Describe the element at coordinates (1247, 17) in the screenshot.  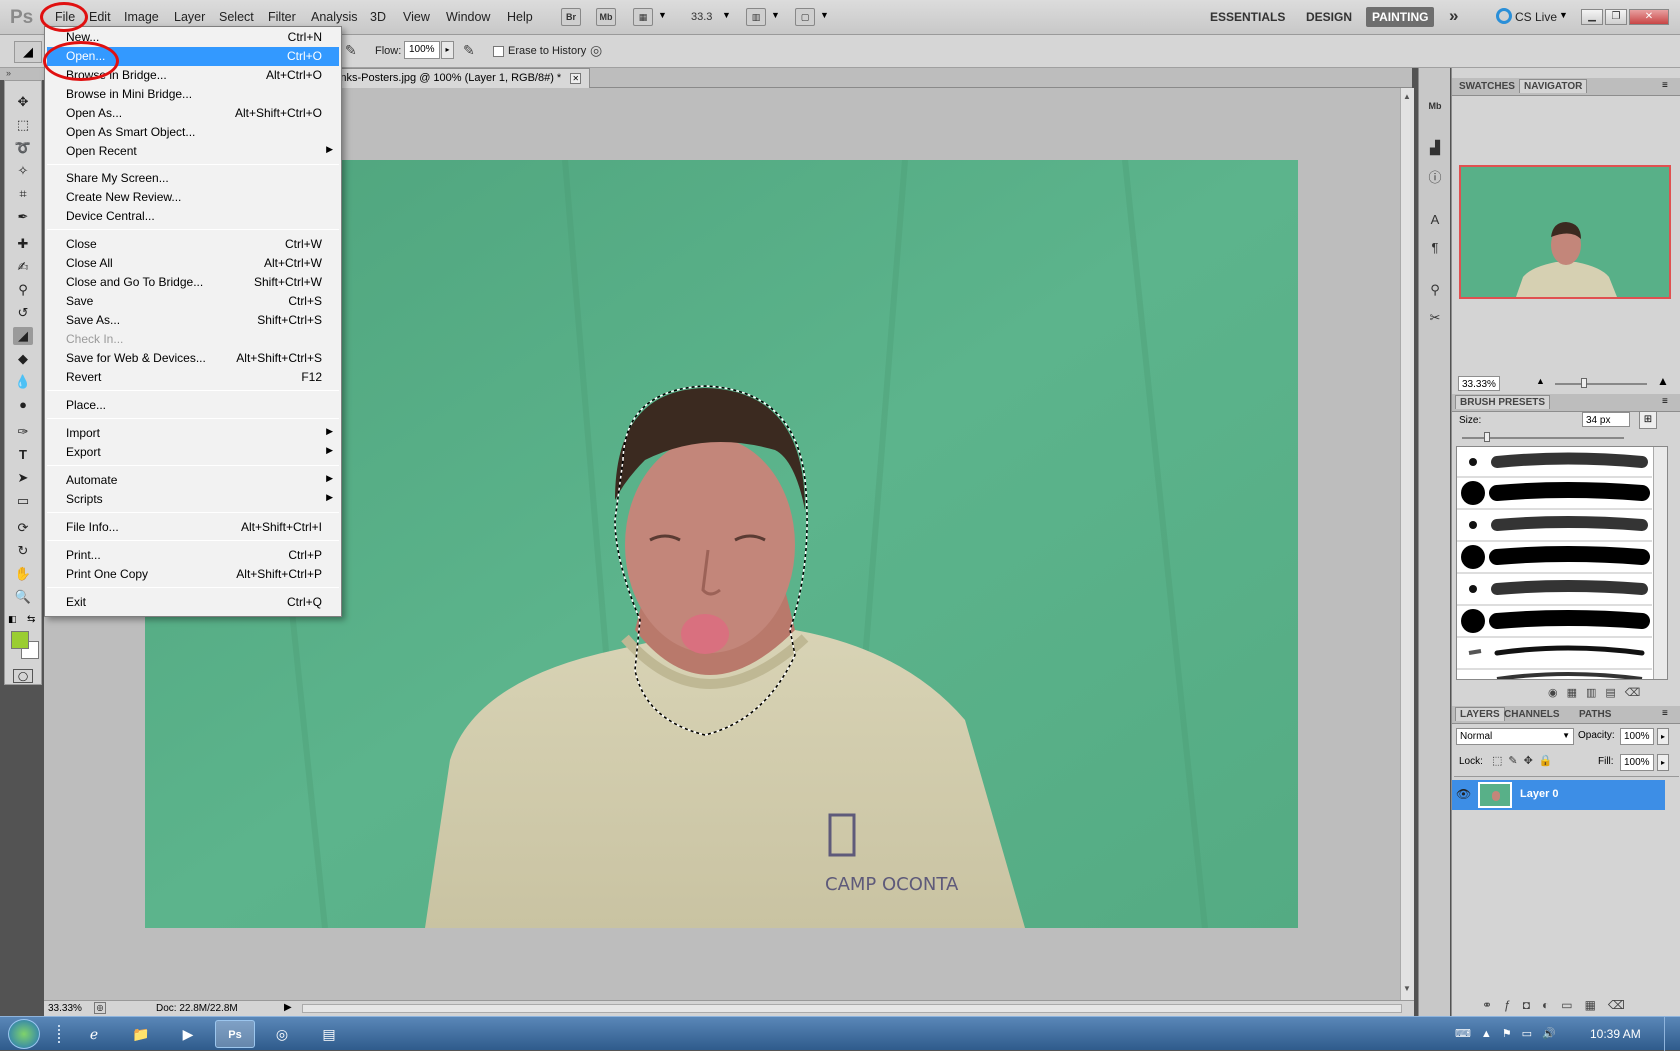
I see `workspace-essentials: ESSENTIALS` at that location.